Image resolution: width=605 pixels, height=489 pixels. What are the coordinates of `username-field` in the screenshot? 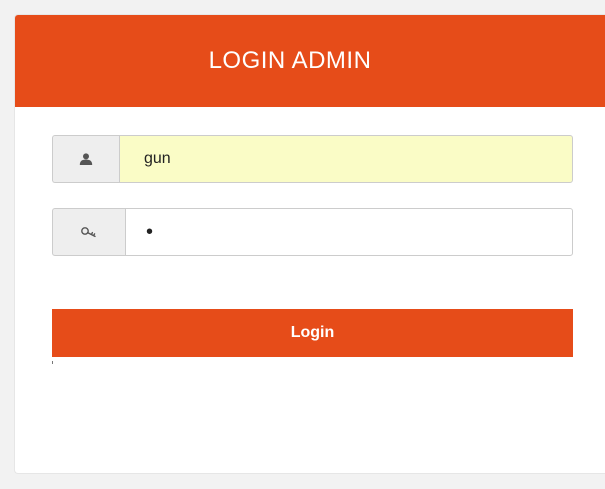 It's located at (346, 159).